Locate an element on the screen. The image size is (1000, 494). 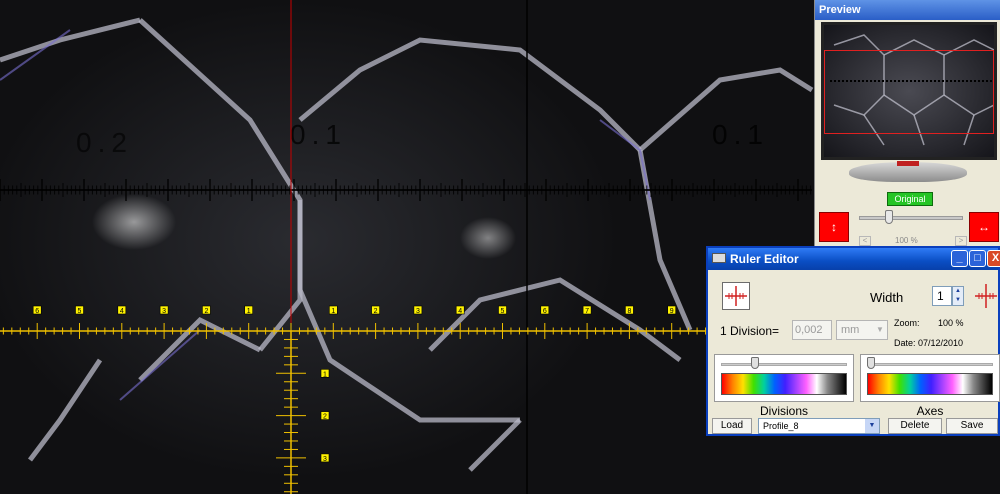
preview-title: Preview is located at coordinates (907, 10).